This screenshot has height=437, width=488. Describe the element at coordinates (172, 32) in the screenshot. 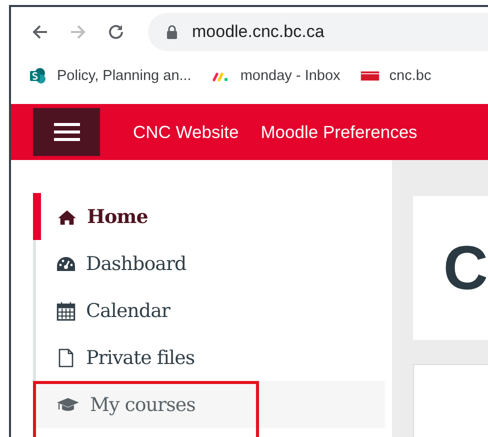

I see `lock-icon` at that location.